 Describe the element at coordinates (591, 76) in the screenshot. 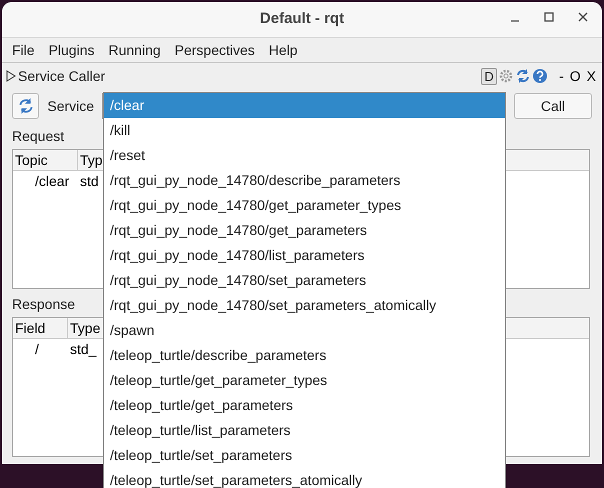

I see `dock-control: X` at that location.